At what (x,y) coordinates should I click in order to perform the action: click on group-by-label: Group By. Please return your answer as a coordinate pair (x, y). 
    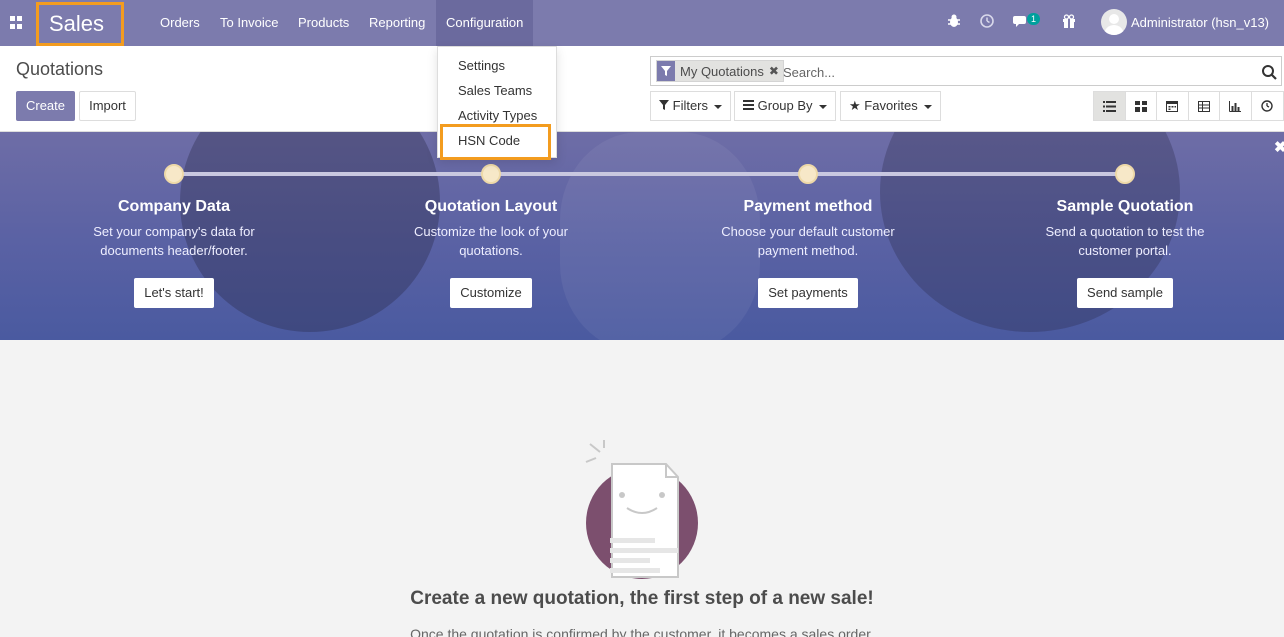
    Looking at the image, I should click on (785, 105).